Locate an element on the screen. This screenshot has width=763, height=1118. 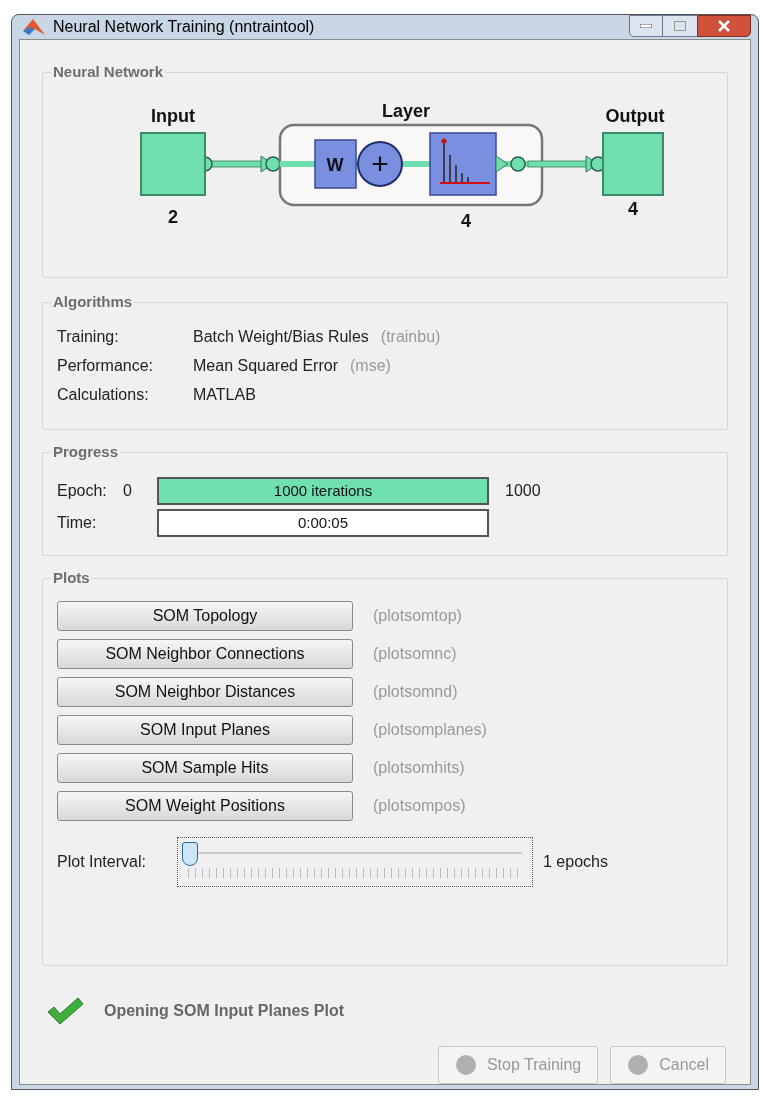
sum-symbol: + is located at coordinates (380, 163).